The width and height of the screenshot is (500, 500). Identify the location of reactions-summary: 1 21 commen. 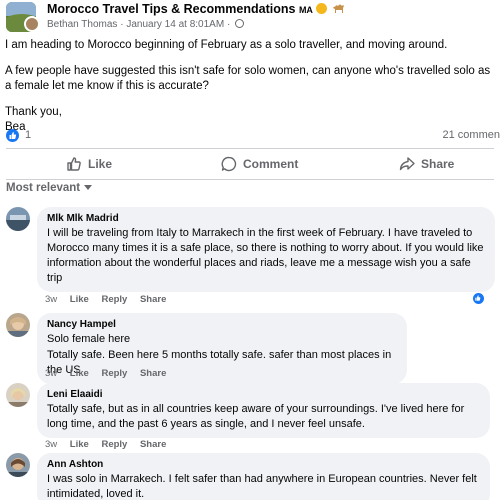
(253, 136).